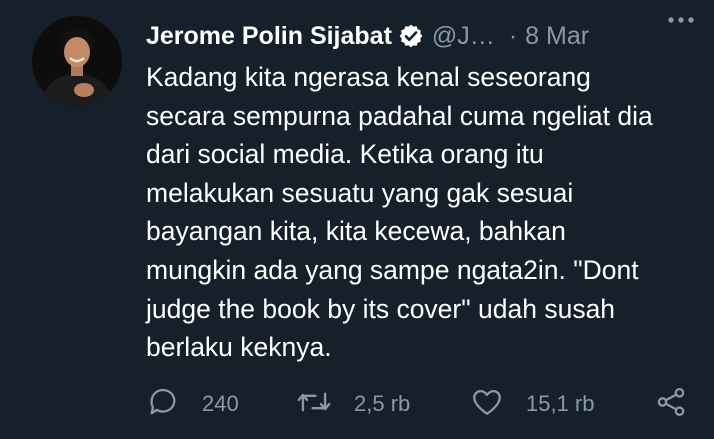  I want to click on reply-count: 240, so click(220, 403).